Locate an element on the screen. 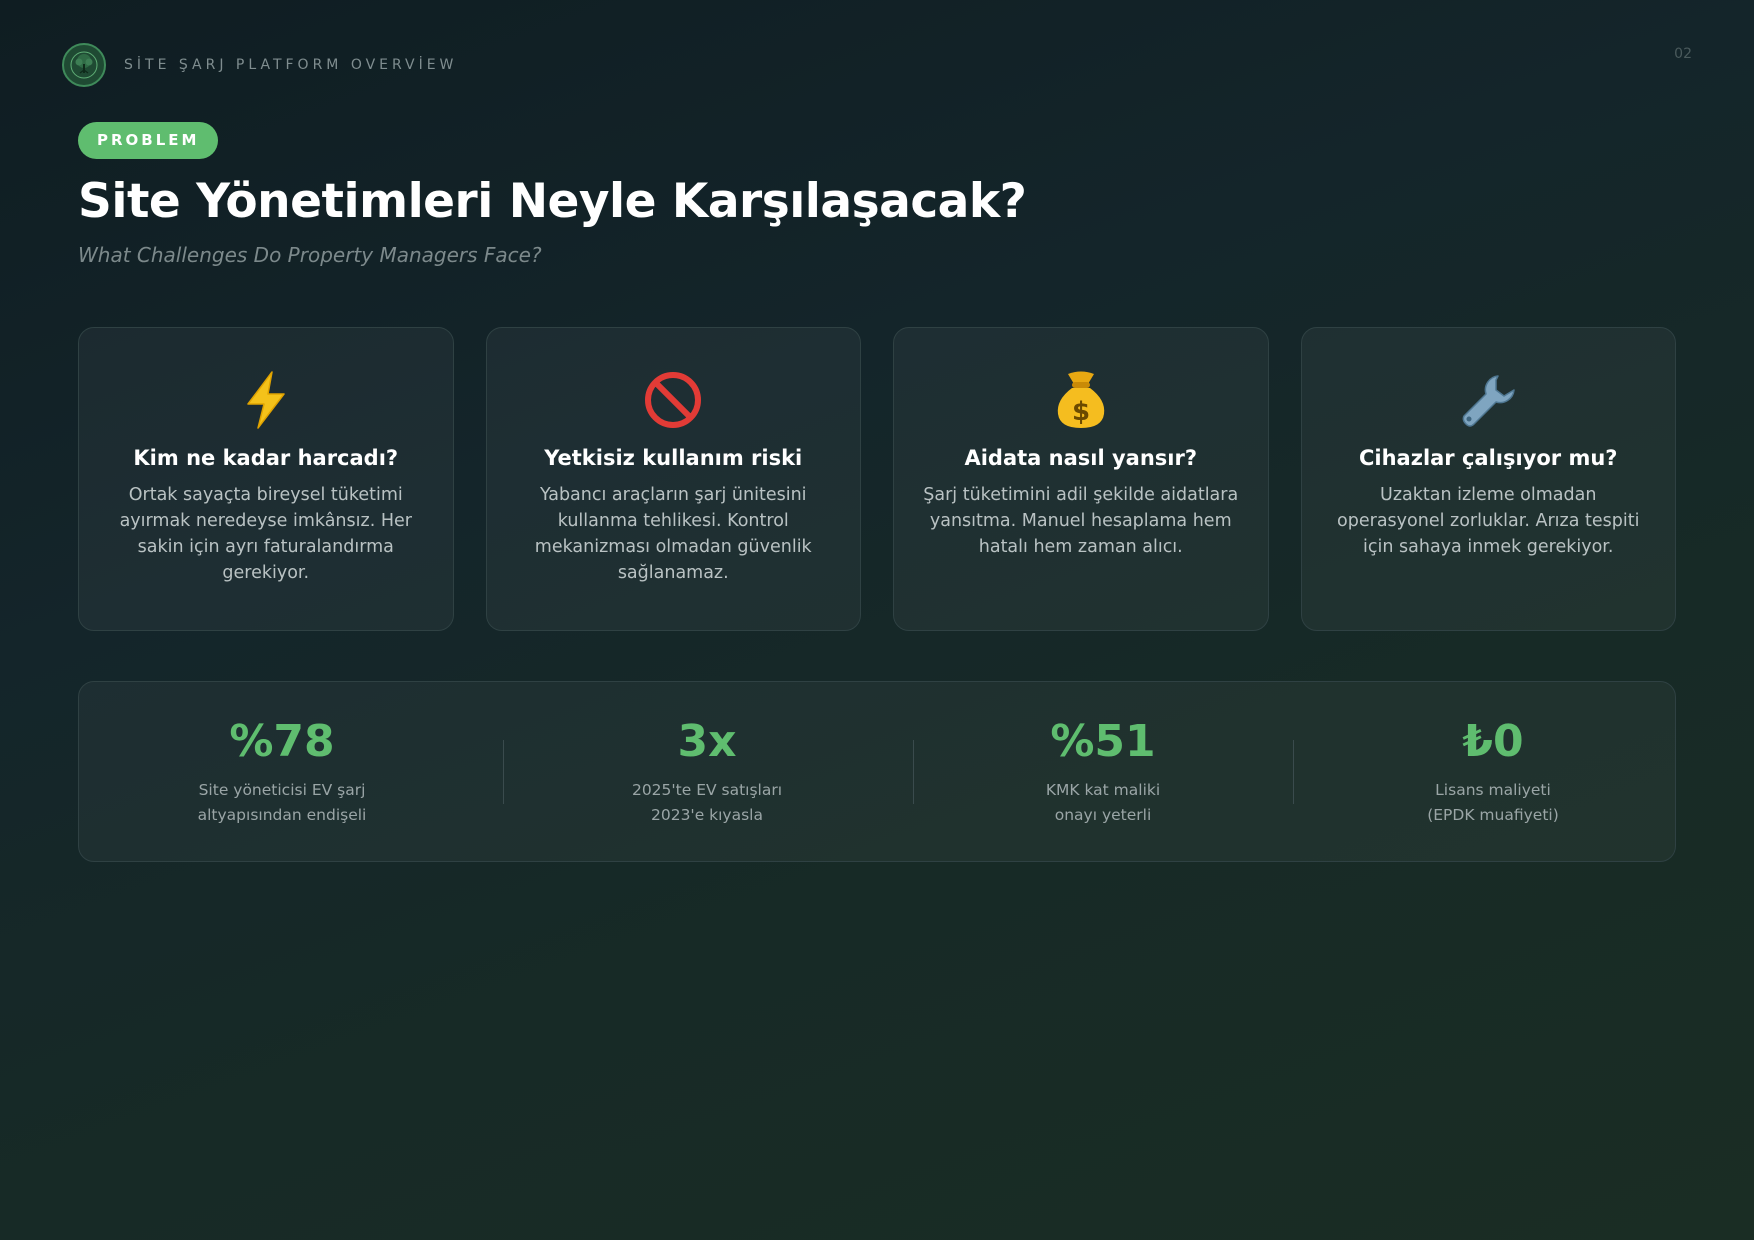 The image size is (1754, 1242). money-bag-icon: $ is located at coordinates (1081, 400).